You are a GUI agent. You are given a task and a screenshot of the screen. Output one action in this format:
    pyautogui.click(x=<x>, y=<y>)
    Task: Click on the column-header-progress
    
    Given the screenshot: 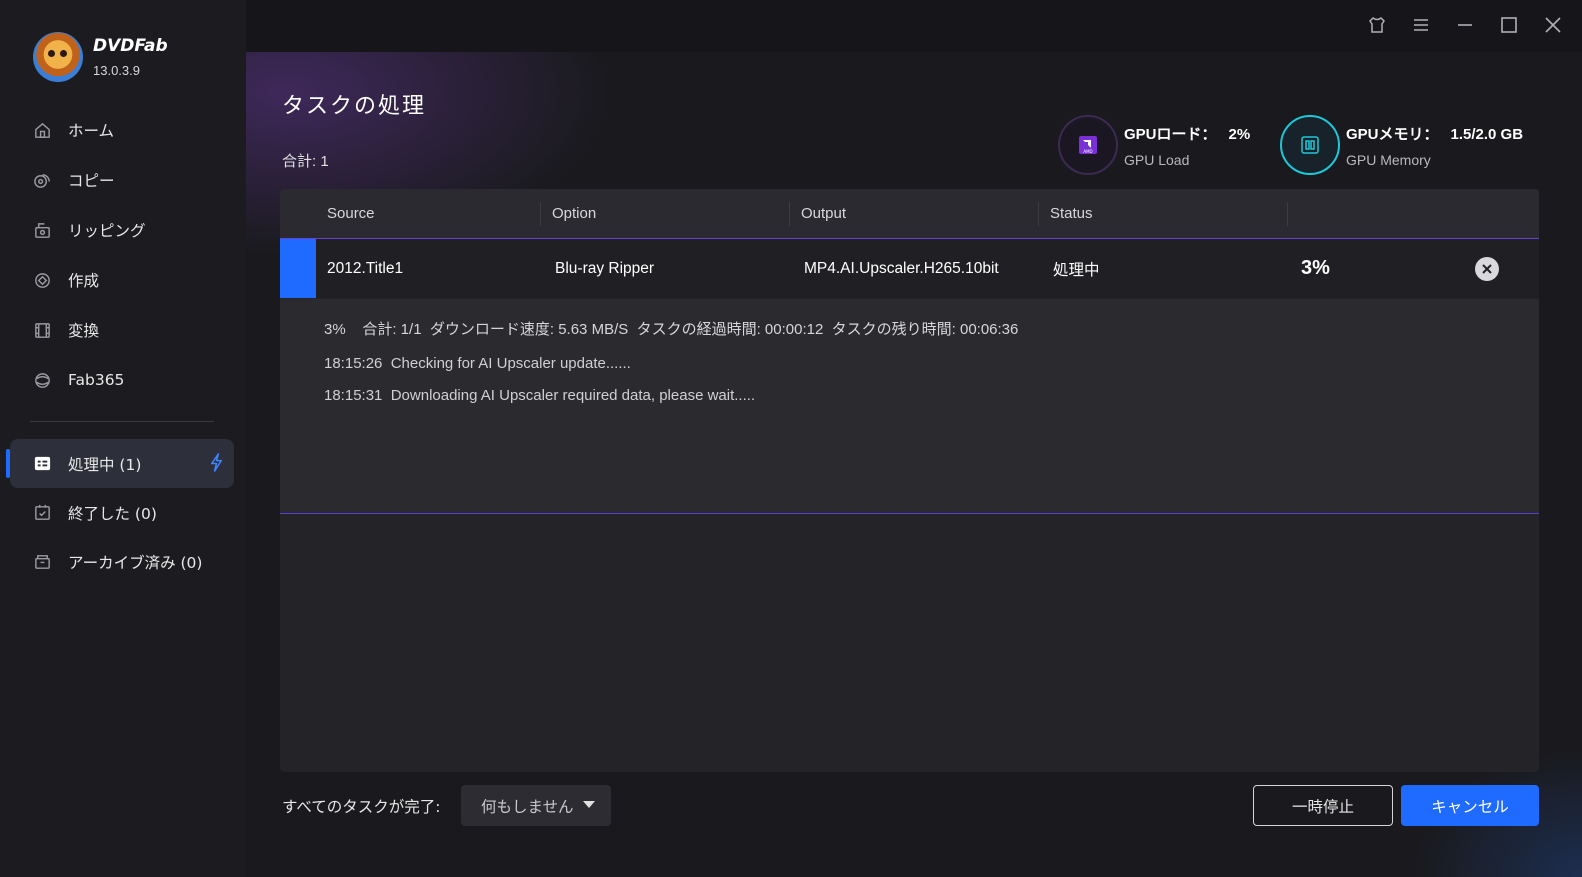 What is the action you would take?
    pyautogui.click(x=1413, y=214)
    